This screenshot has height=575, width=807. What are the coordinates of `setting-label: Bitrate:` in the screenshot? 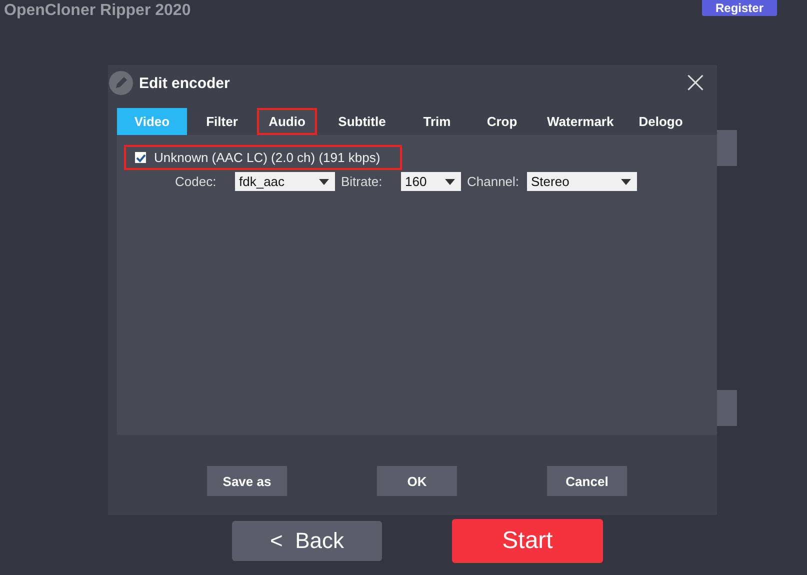 It's located at (362, 181).